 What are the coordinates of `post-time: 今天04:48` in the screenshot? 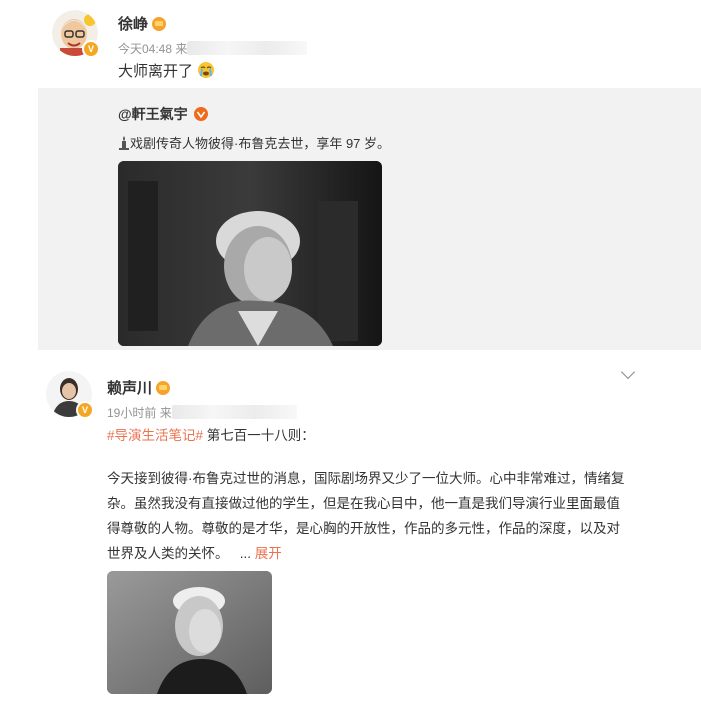 It's located at (145, 49).